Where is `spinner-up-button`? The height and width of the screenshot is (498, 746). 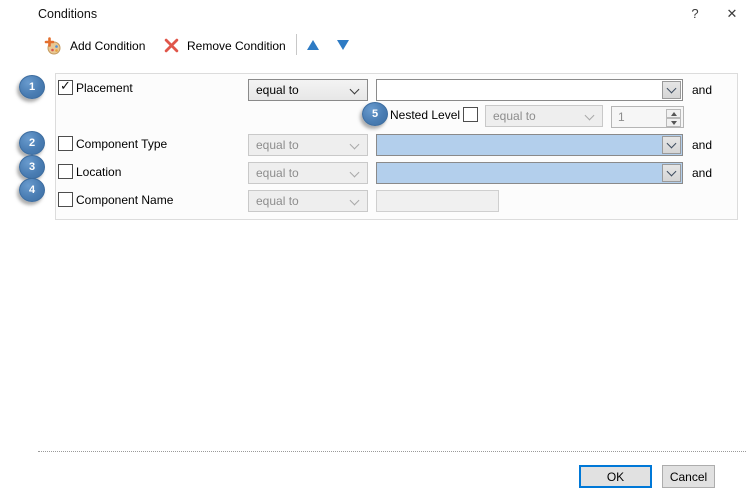 spinner-up-button is located at coordinates (673, 113).